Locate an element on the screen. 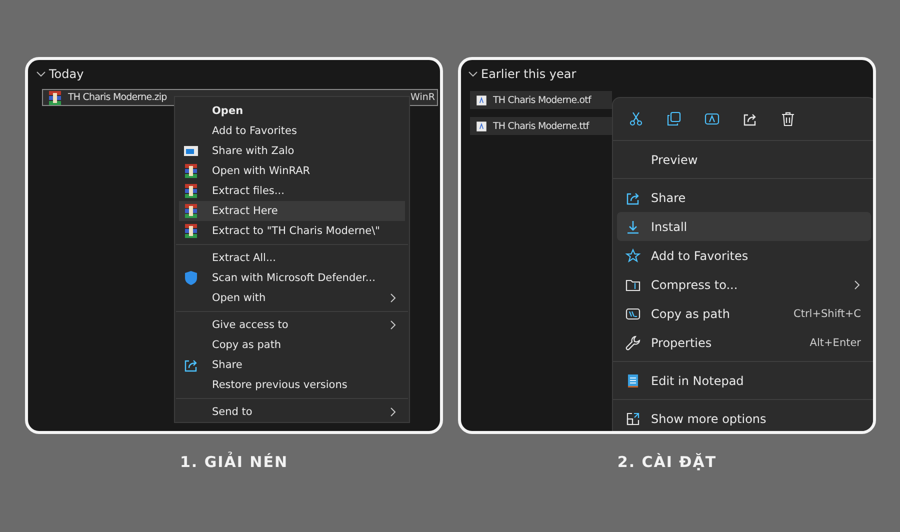 The height and width of the screenshot is (532, 900). file-row: TH Charis Moderne.ttf is located at coordinates (541, 126).